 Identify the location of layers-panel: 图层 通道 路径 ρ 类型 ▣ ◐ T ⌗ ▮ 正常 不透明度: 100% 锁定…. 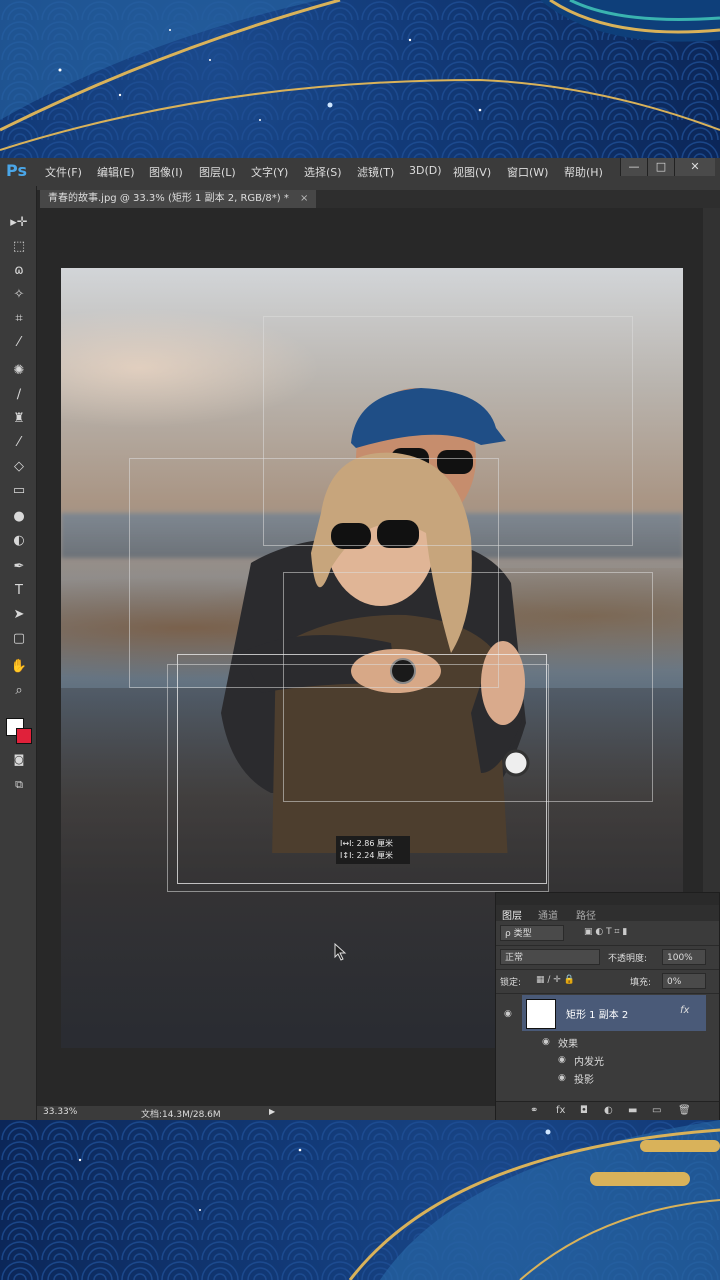
(607, 1006).